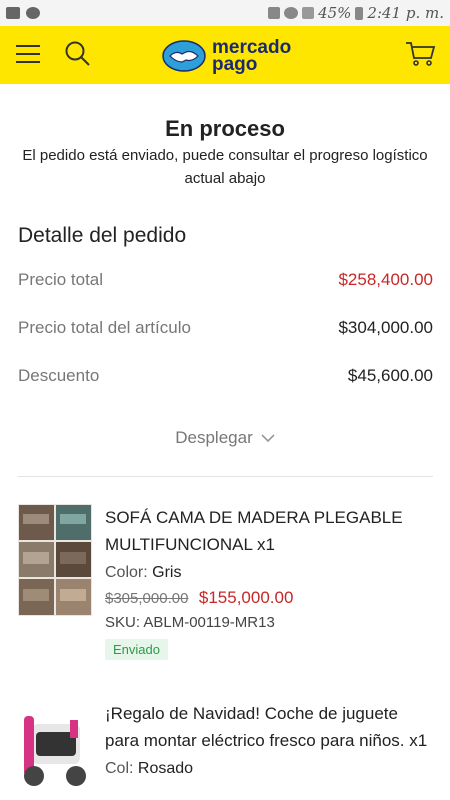  I want to click on items-total-value: $304,000.00, so click(385, 327).